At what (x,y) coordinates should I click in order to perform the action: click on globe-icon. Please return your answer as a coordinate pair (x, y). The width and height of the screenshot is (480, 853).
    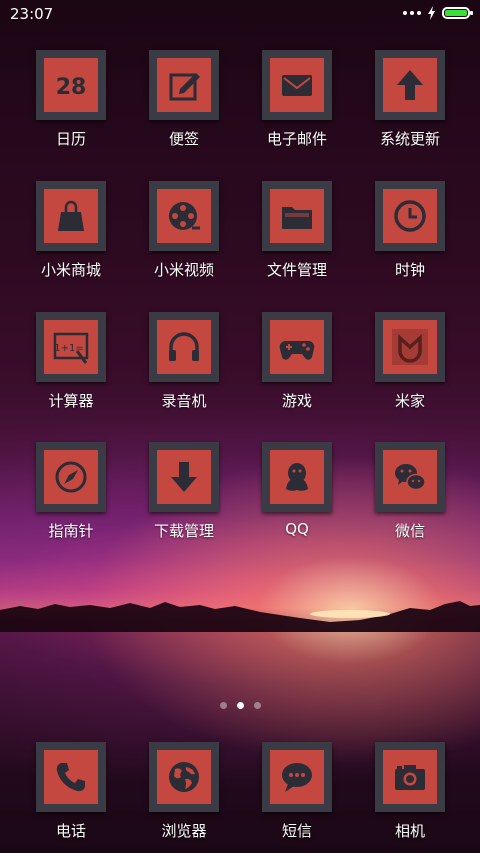
    Looking at the image, I should click on (184, 777).